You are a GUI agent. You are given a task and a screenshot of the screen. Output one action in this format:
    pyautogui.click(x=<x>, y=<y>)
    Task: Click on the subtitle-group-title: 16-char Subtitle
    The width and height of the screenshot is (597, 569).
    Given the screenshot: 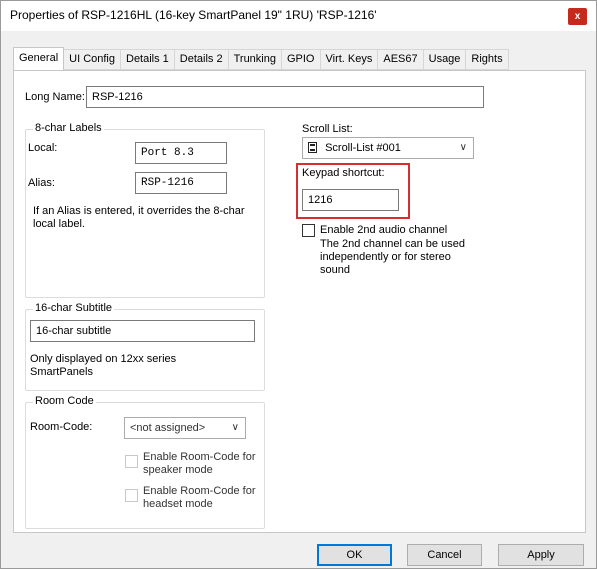 What is the action you would take?
    pyautogui.click(x=74, y=308)
    